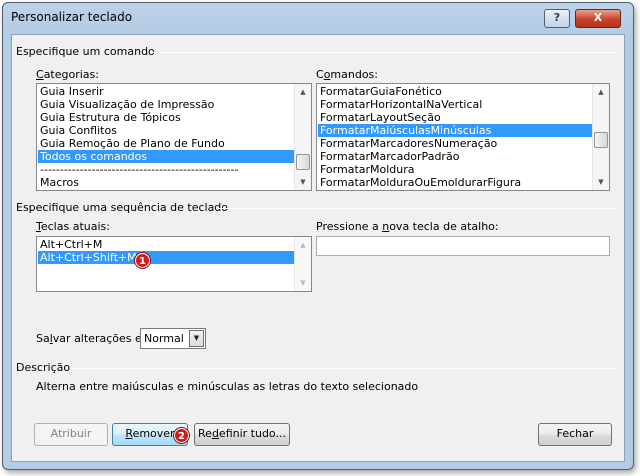 The image size is (640, 476). I want to click on assign-button: Atribuir, so click(71, 434).